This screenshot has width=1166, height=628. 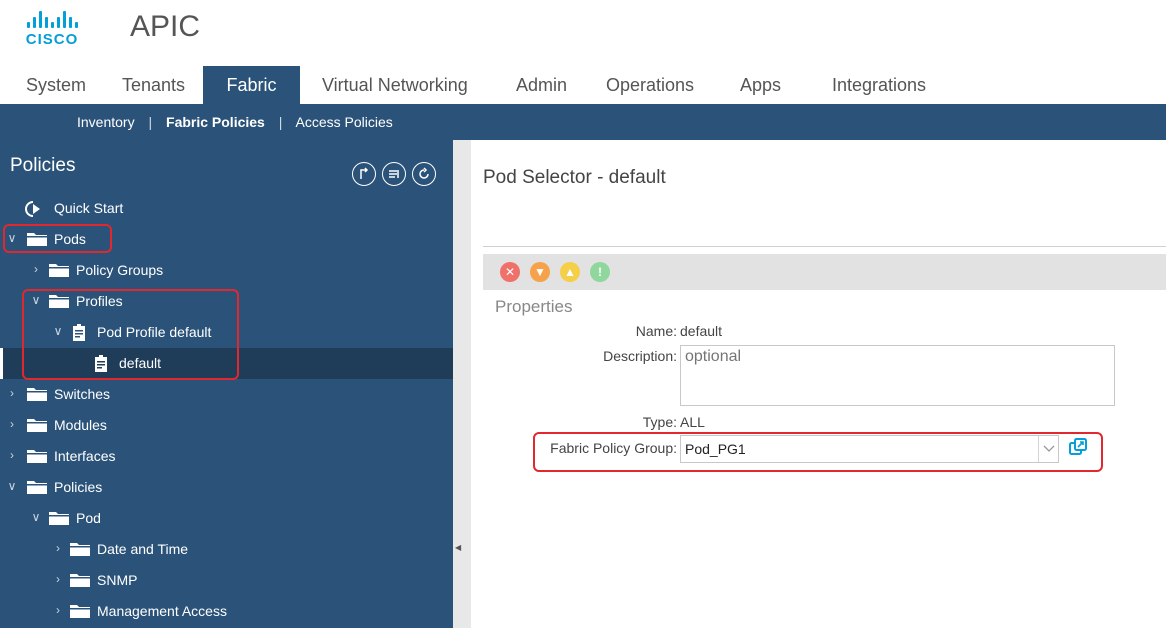 What do you see at coordinates (226, 518) in the screenshot?
I see `sidebar-item-pod: ∨ Pod` at bounding box center [226, 518].